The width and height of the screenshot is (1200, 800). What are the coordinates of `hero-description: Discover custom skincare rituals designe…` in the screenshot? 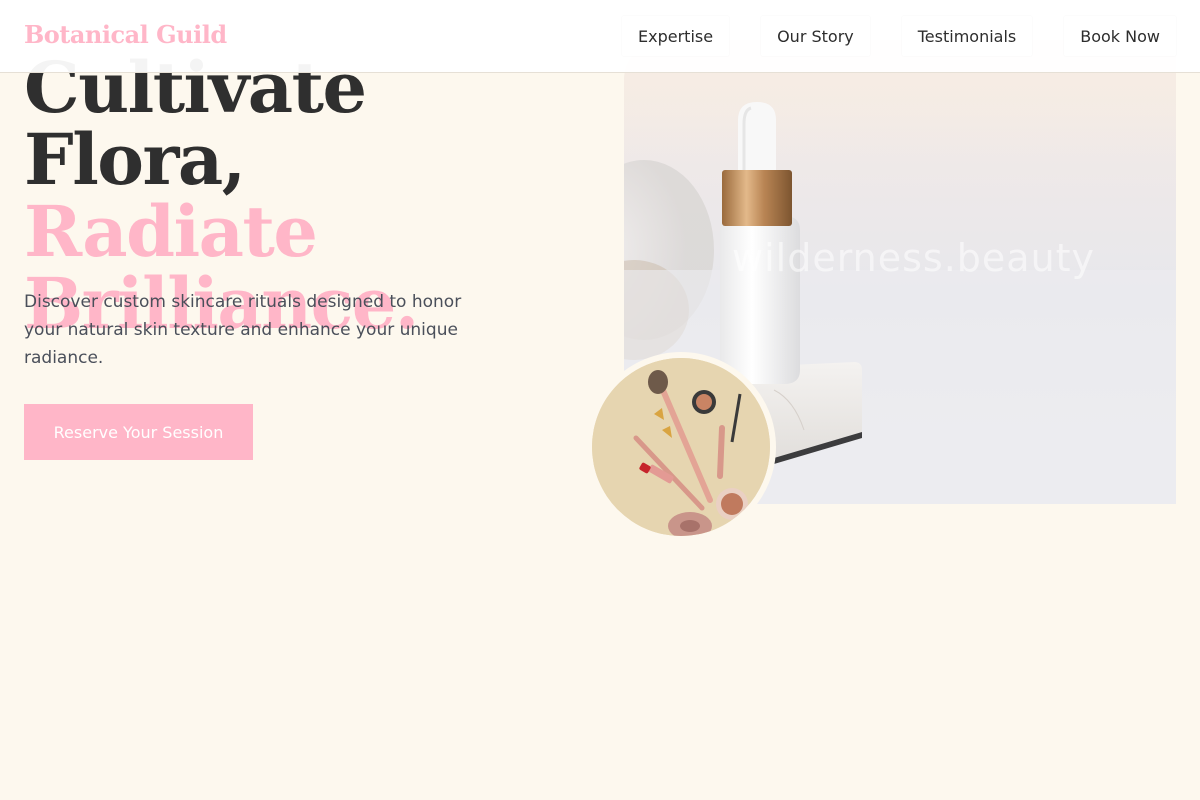 It's located at (243, 330).